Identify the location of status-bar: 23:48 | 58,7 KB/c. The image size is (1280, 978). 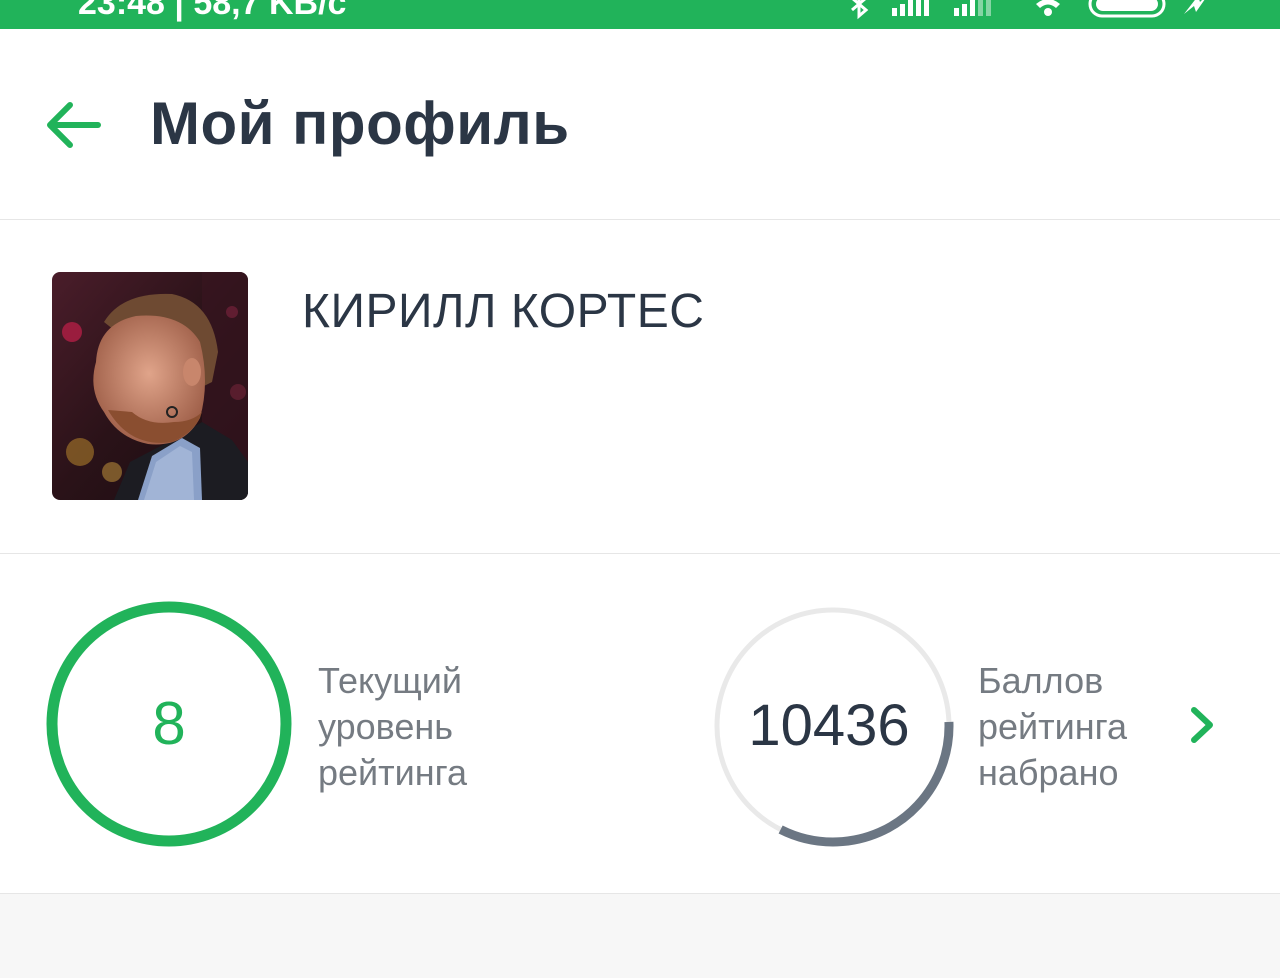
(640, 14).